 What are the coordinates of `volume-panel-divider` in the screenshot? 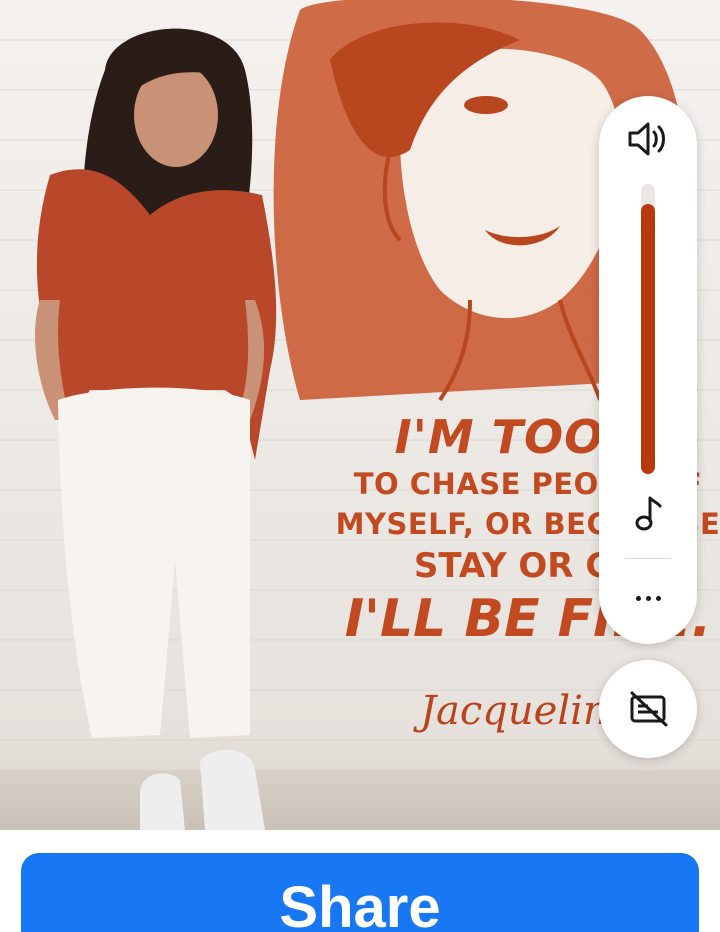 It's located at (648, 558).